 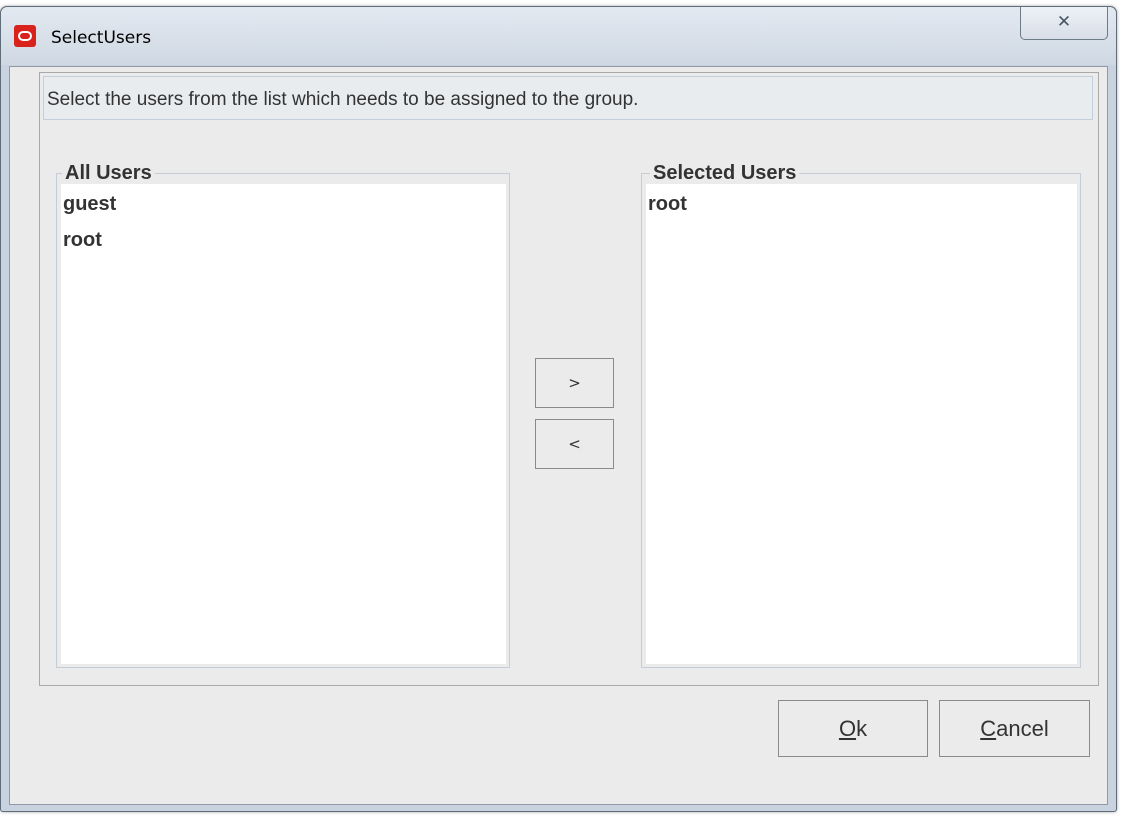 What do you see at coordinates (1022, 728) in the screenshot?
I see `cancel-label: ancel` at bounding box center [1022, 728].